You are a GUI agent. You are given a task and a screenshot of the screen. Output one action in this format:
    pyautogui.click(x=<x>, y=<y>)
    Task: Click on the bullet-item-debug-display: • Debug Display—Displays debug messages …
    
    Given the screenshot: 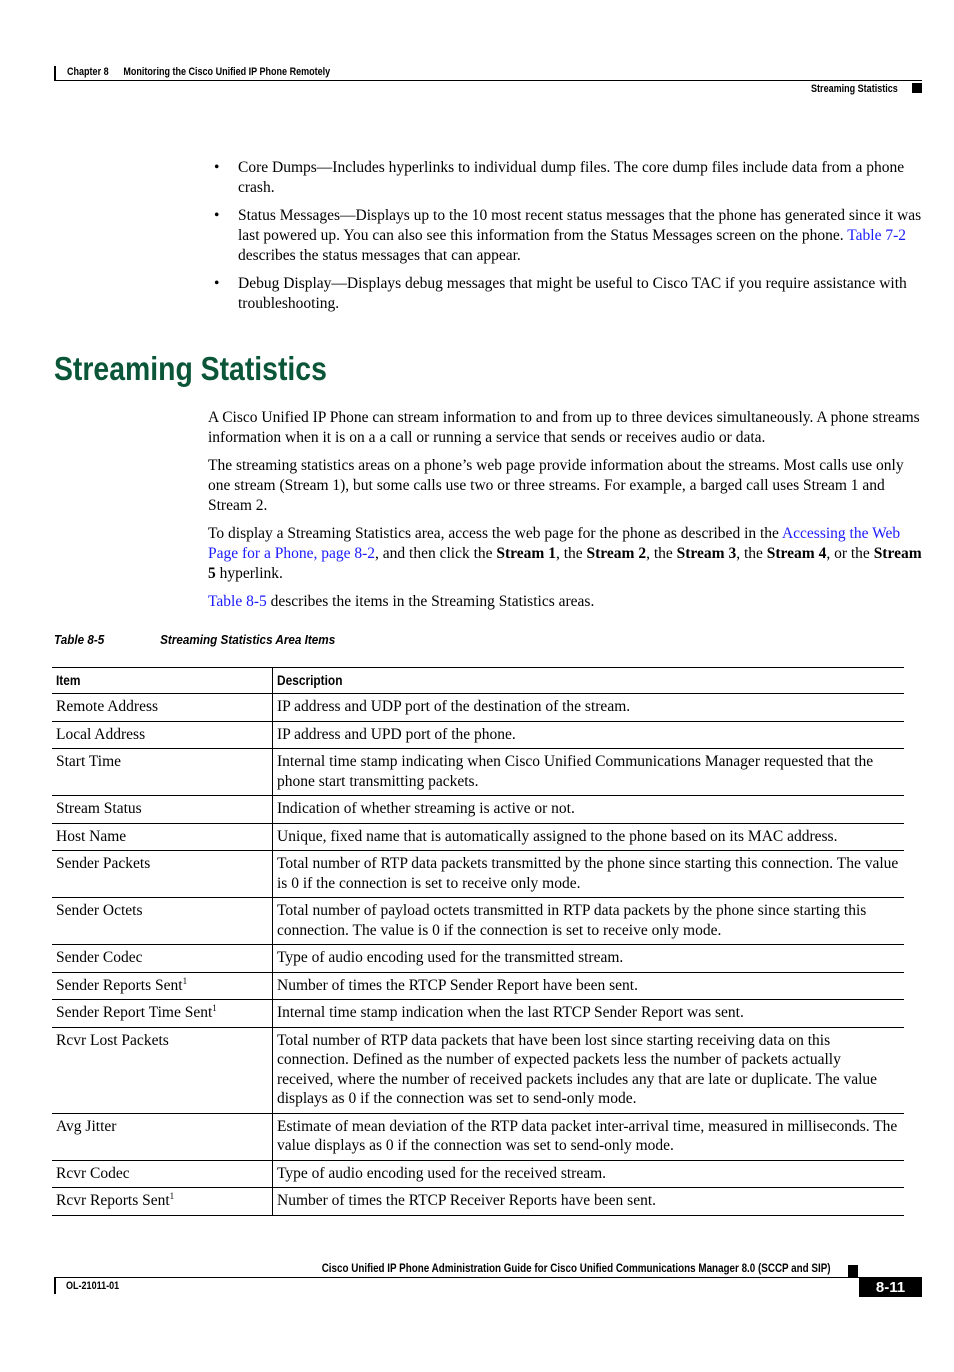 What is the action you would take?
    pyautogui.click(x=570, y=294)
    